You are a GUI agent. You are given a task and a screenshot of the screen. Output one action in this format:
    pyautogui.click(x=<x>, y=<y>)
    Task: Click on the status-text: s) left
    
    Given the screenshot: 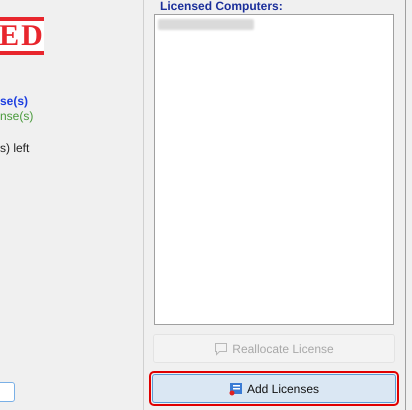 What is the action you would take?
    pyautogui.click(x=15, y=148)
    